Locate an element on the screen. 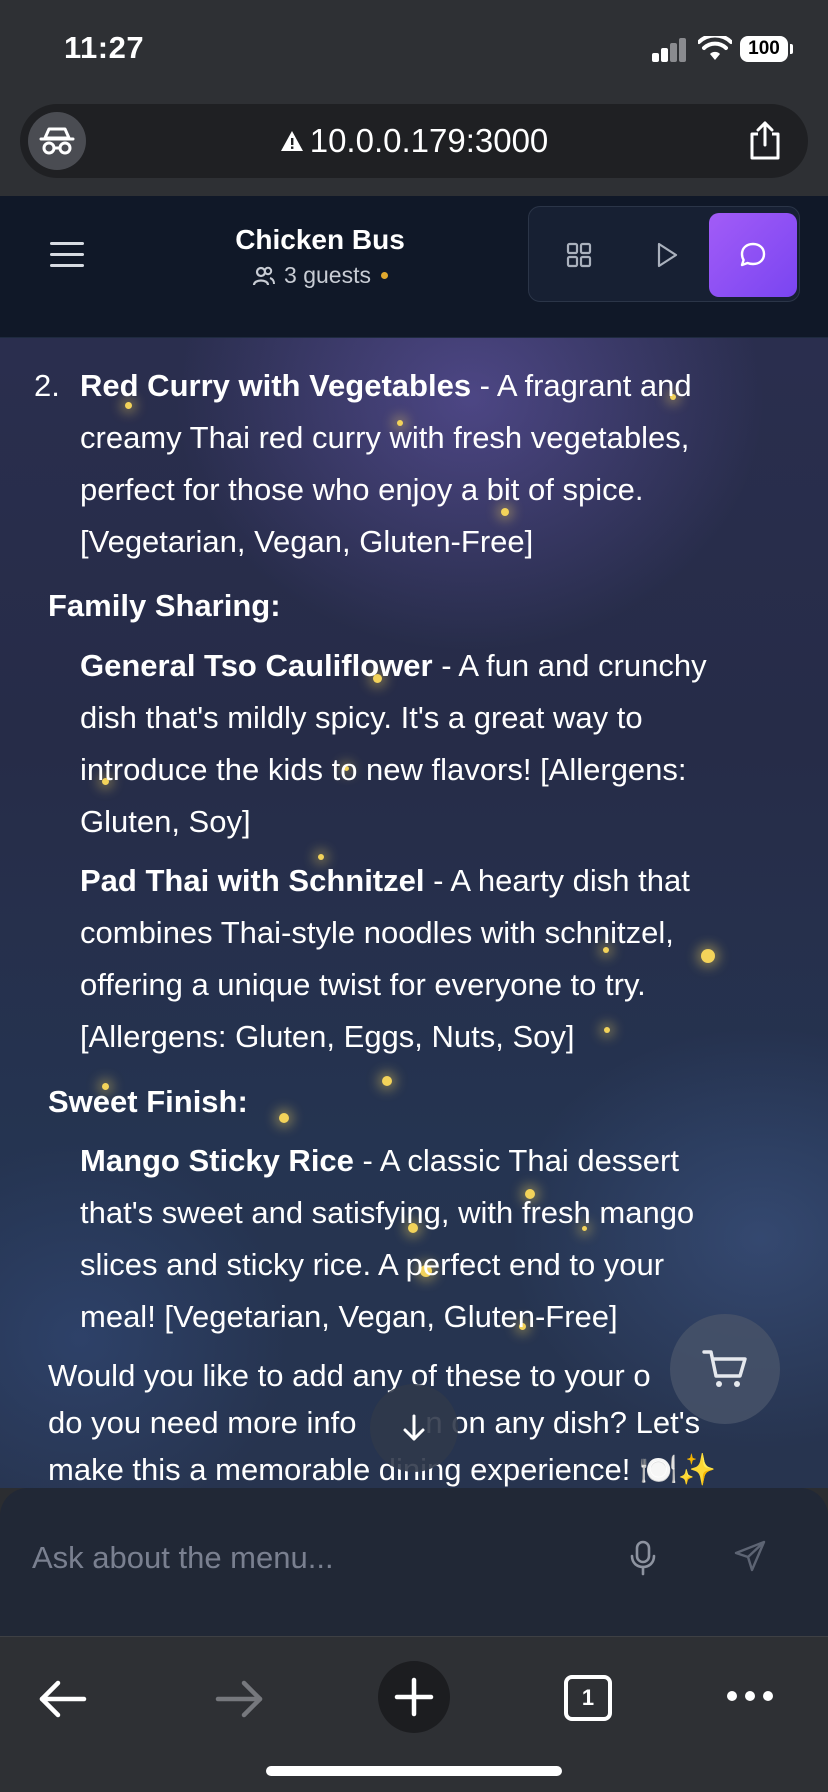  share-icon is located at coordinates (765, 141).